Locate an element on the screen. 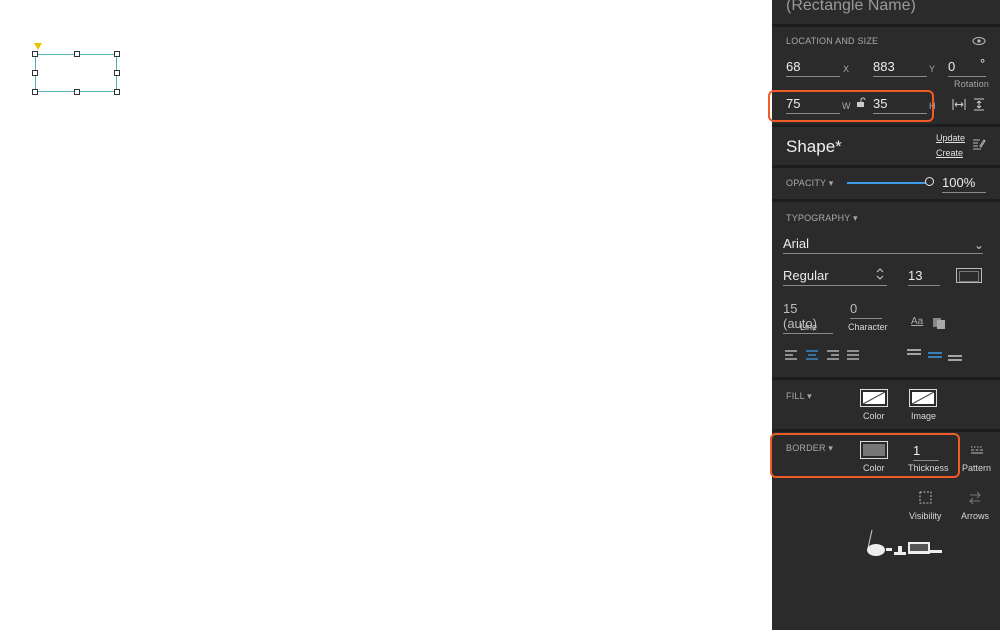 This screenshot has height=630, width=1000. character-label: Character is located at coordinates (868, 327).